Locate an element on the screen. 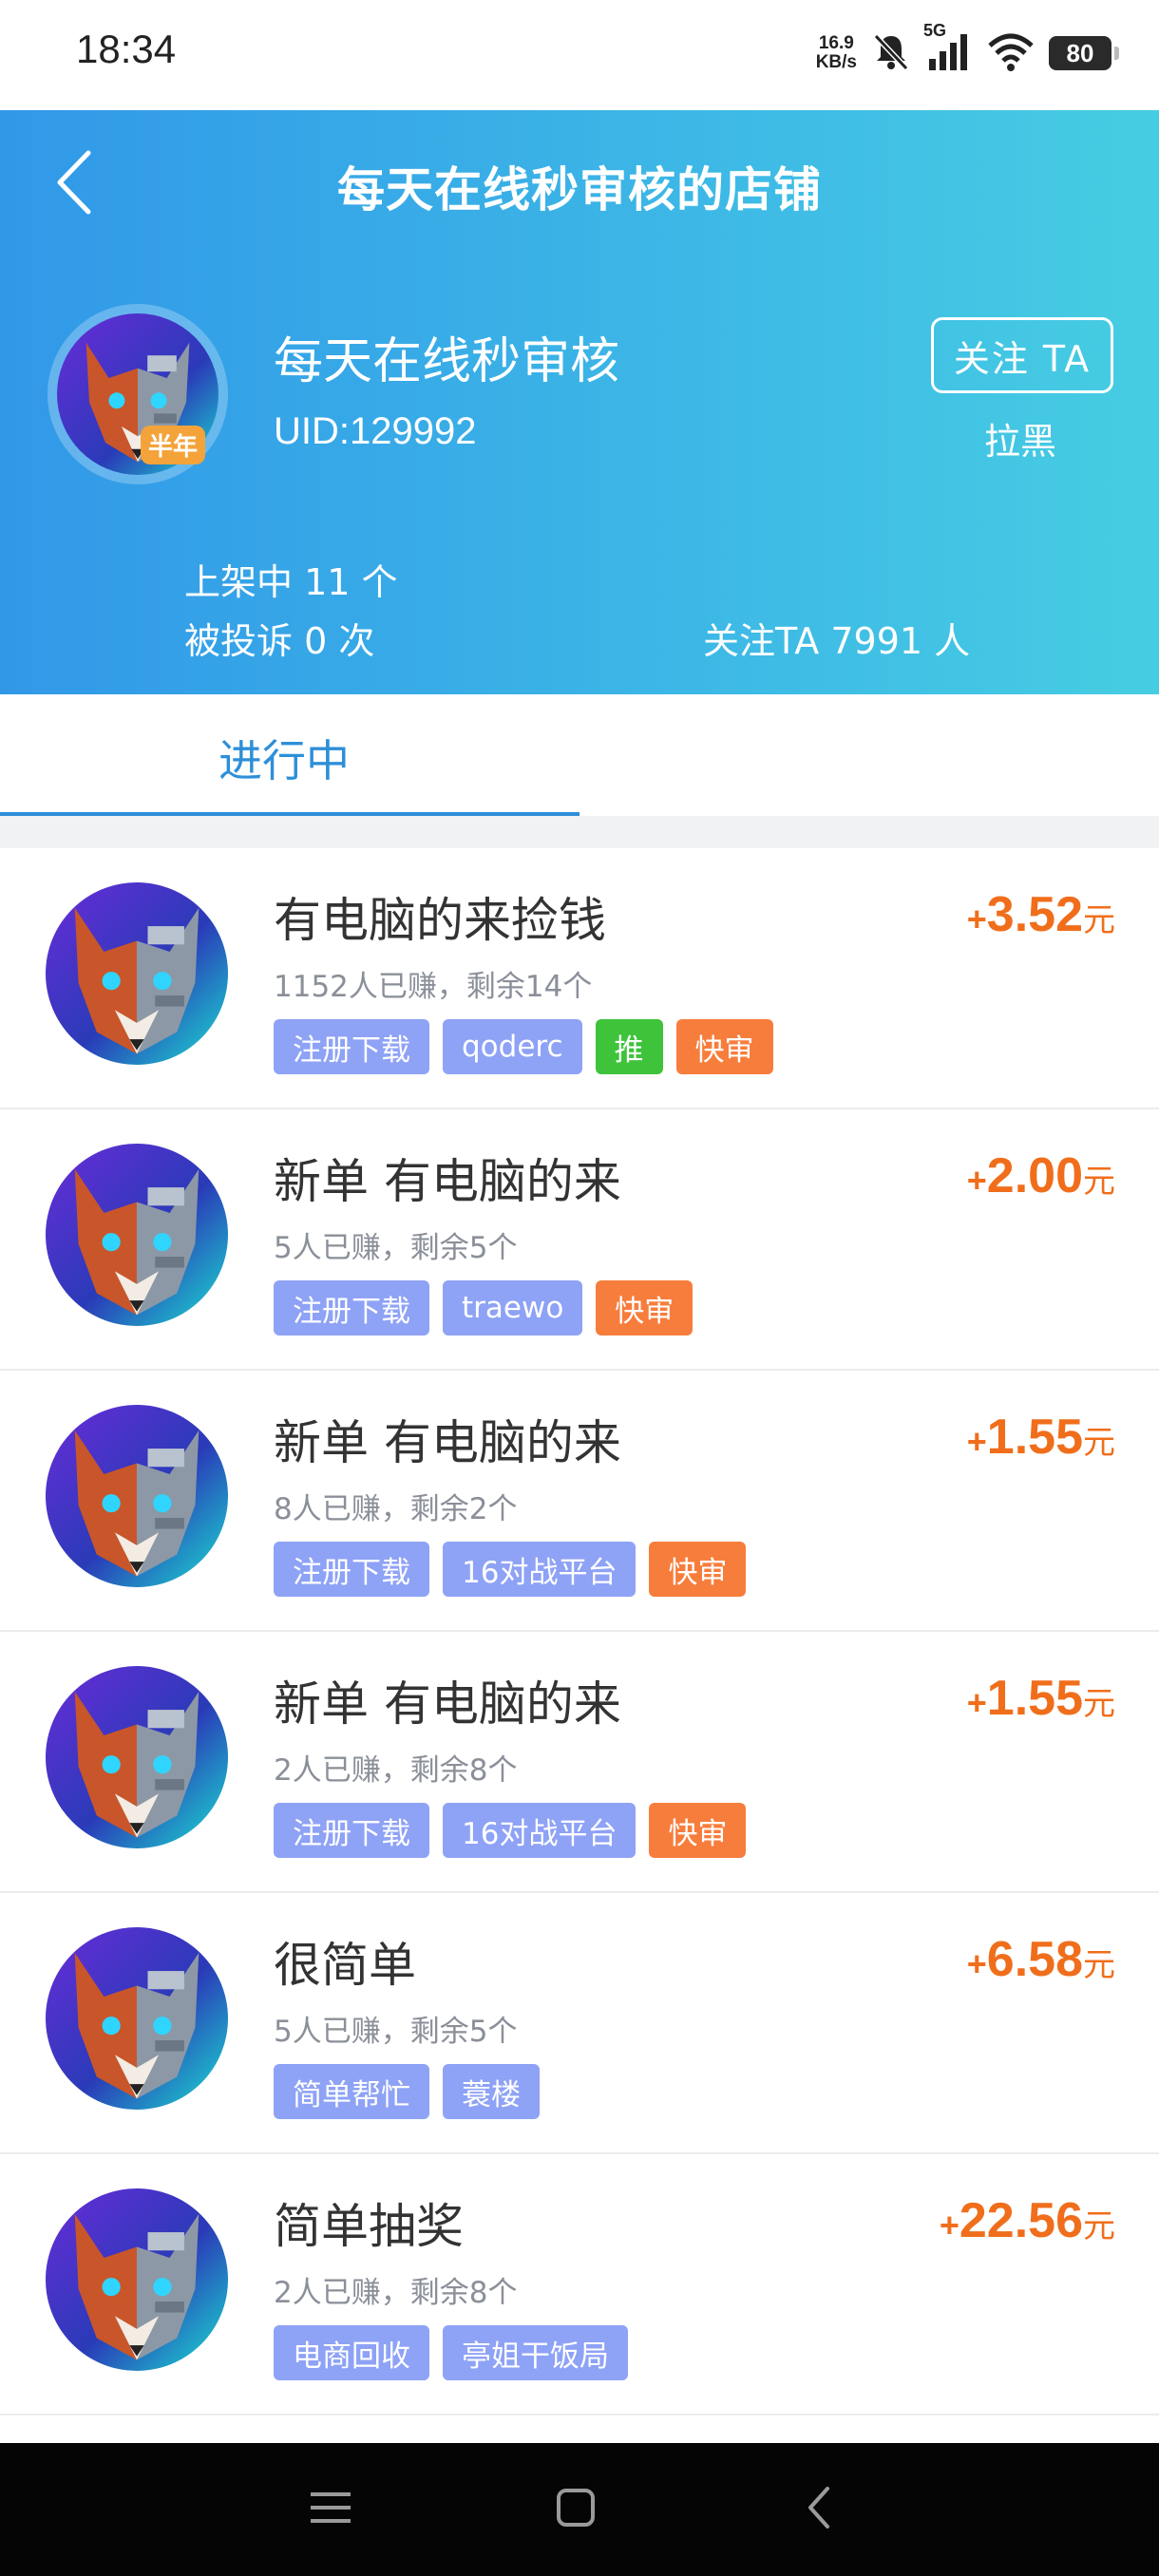  task-tags: 简单帮忙 蓑楼 is located at coordinates (407, 2091).